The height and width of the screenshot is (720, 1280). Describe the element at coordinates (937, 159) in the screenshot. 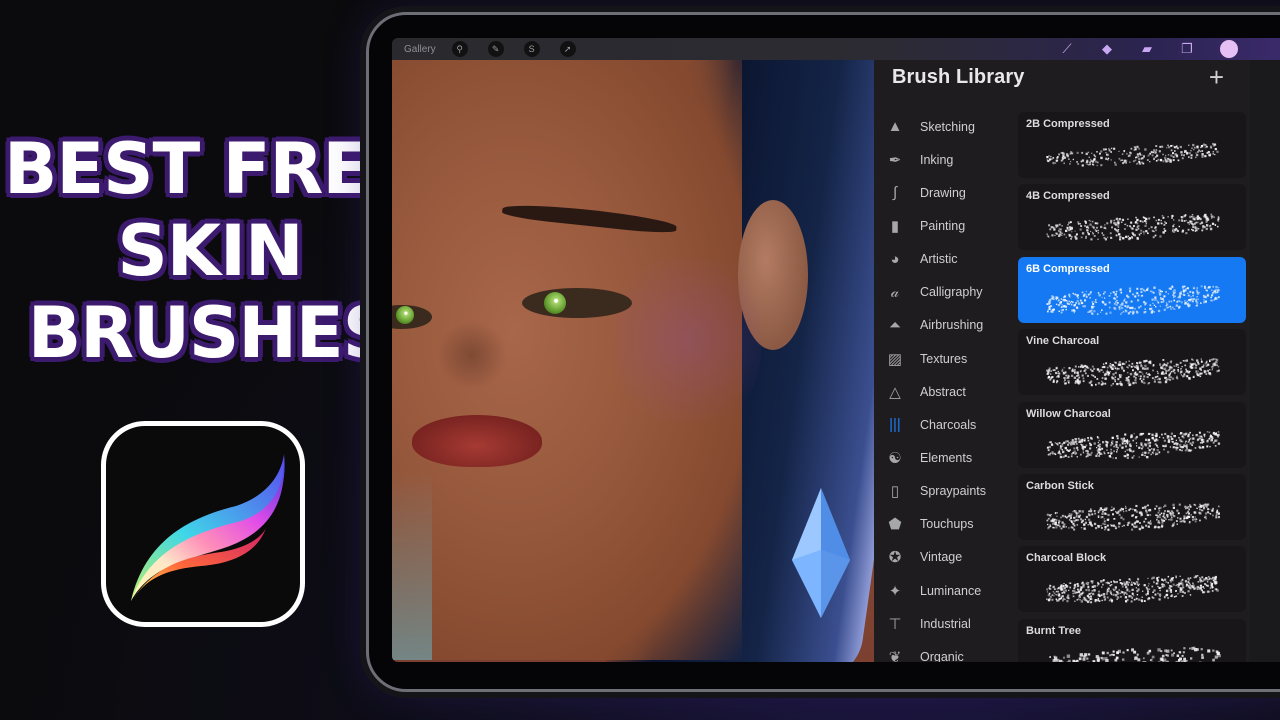

I see `category-label: Inking` at that location.